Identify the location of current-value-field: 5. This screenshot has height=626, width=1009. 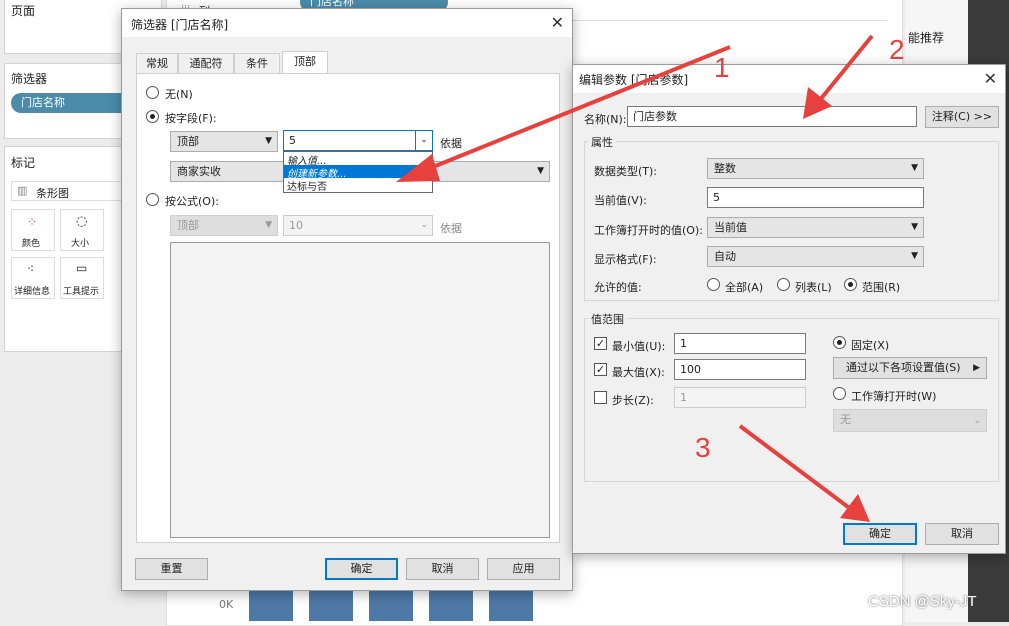
(815, 197).